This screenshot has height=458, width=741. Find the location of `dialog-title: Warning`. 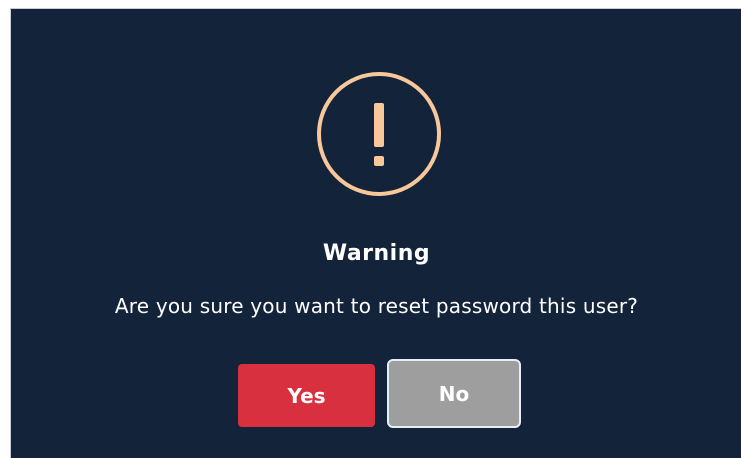

dialog-title: Warning is located at coordinates (376, 253).